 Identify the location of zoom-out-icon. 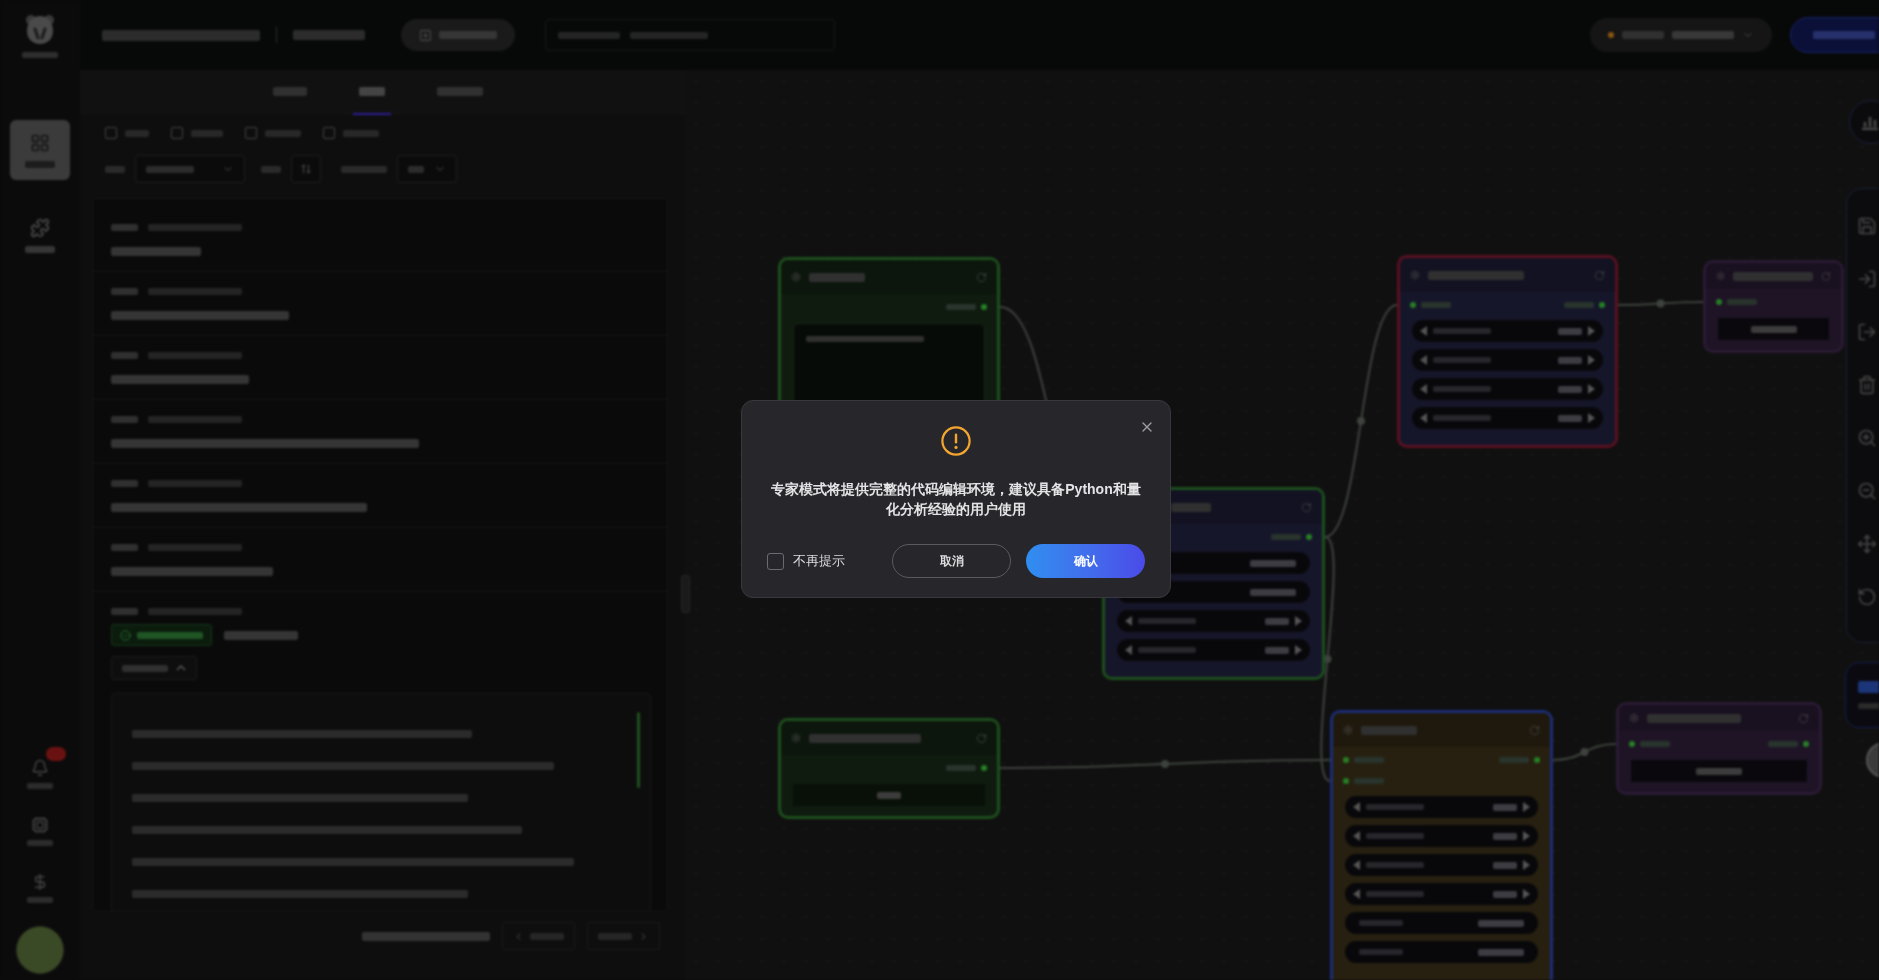
(1867, 491).